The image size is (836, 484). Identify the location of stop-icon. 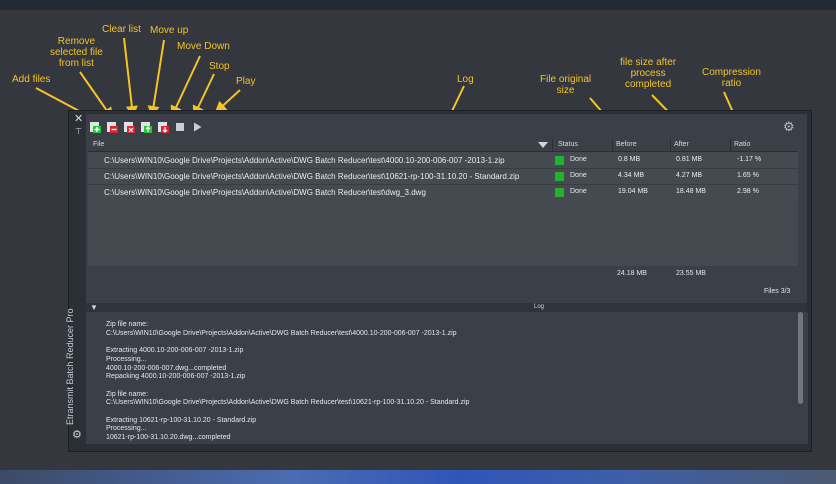
(180, 127).